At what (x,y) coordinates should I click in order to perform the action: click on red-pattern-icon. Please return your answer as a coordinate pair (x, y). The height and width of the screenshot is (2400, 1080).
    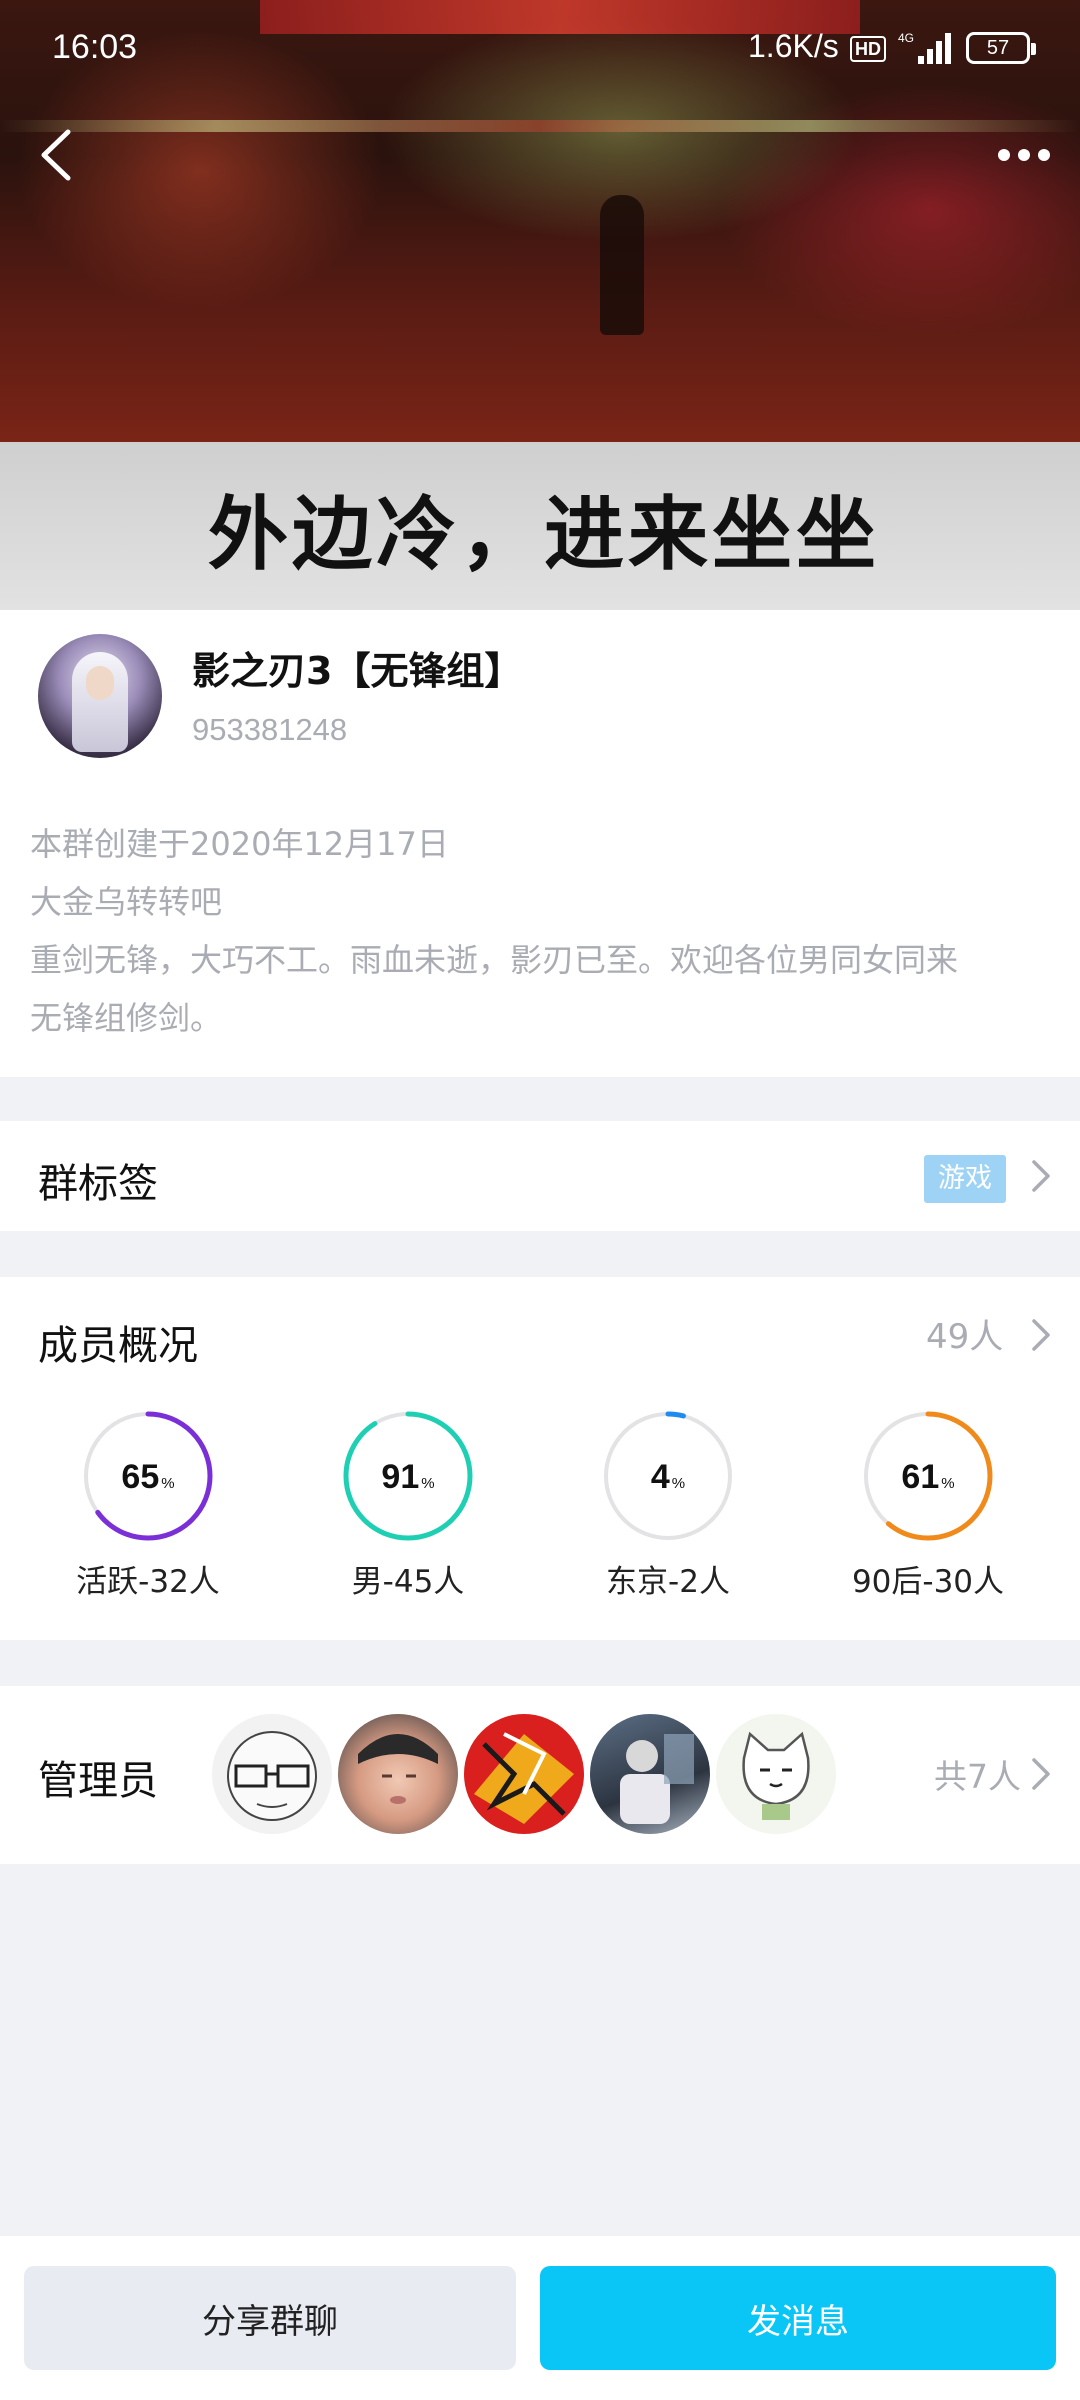
    Looking at the image, I should click on (524, 1778).